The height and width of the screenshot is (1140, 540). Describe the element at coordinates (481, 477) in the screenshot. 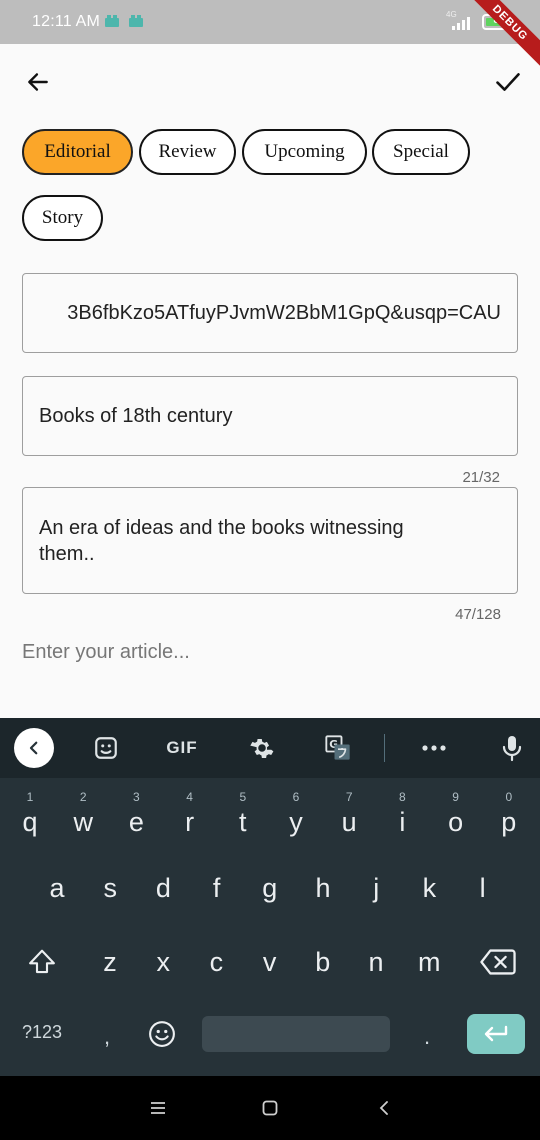

I see `title-char-counter: 21/32` at that location.